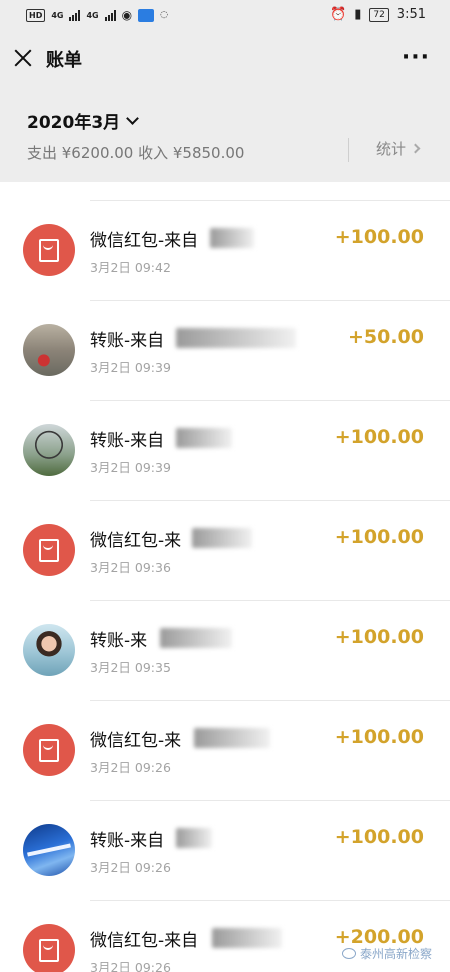 The image size is (450, 972). Describe the element at coordinates (23, 58) in the screenshot. I see `close-icon` at that location.